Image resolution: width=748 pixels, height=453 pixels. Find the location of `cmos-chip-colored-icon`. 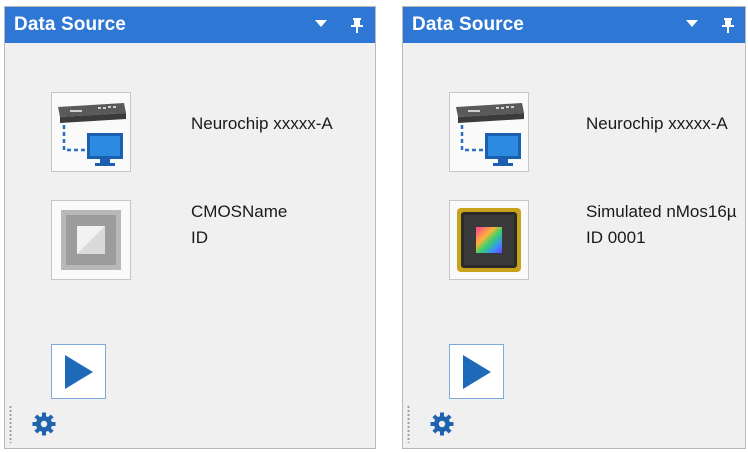

cmos-chip-colored-icon is located at coordinates (489, 240).